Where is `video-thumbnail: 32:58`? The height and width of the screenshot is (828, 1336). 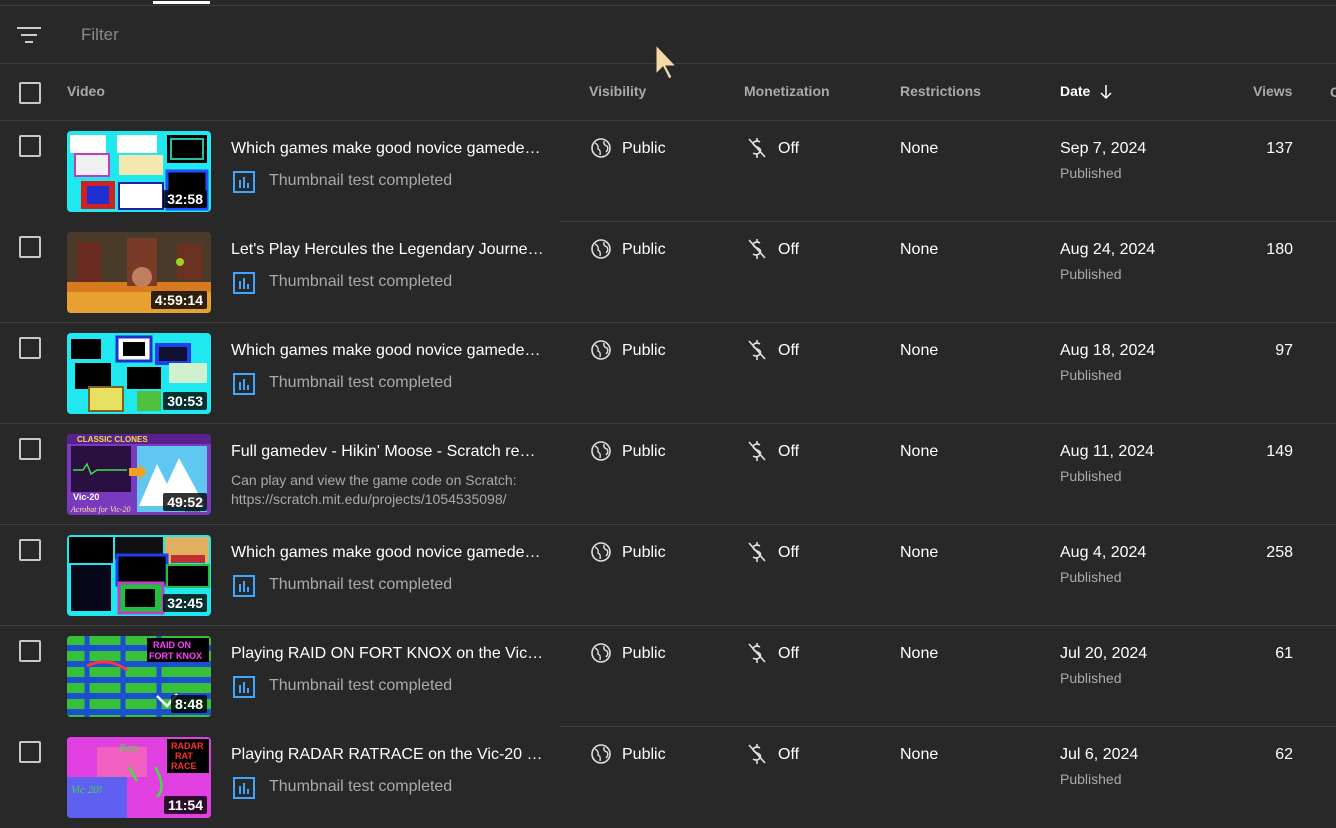
video-thumbnail: 32:58 is located at coordinates (139, 171).